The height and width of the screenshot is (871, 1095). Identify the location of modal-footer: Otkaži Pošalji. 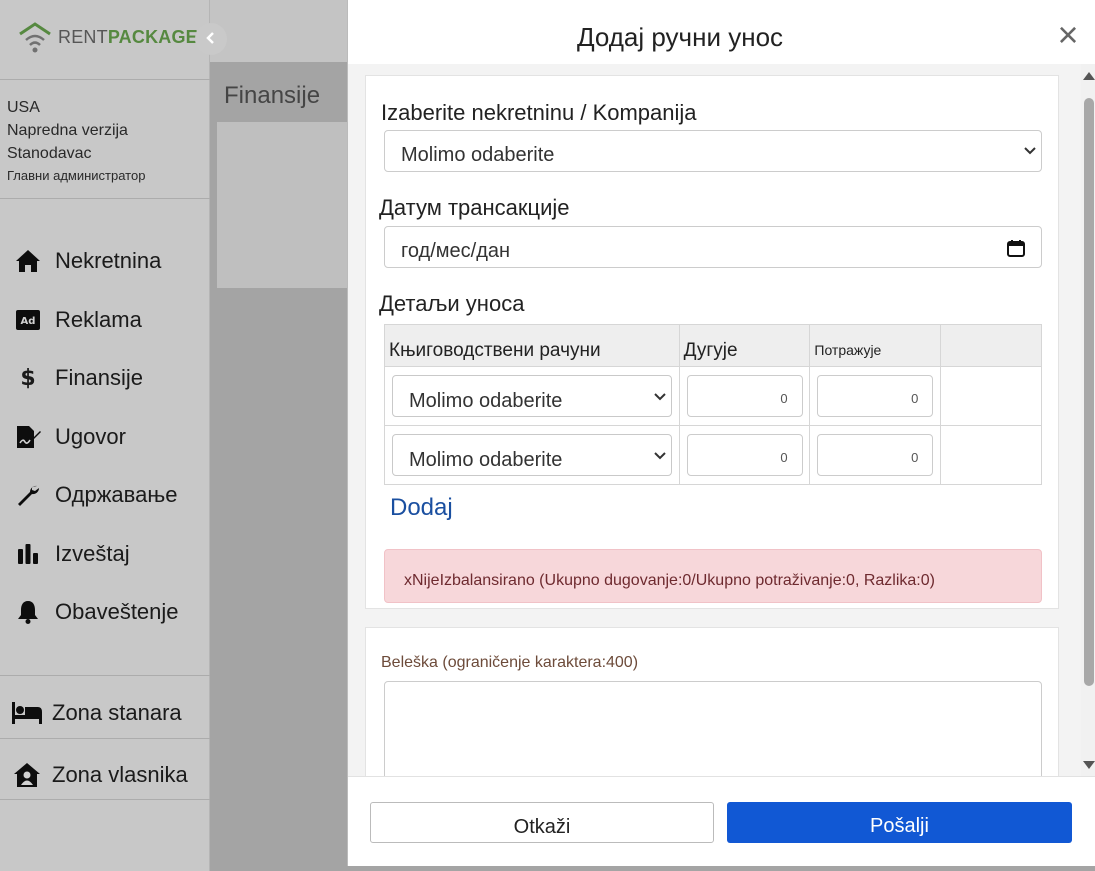
(721, 821).